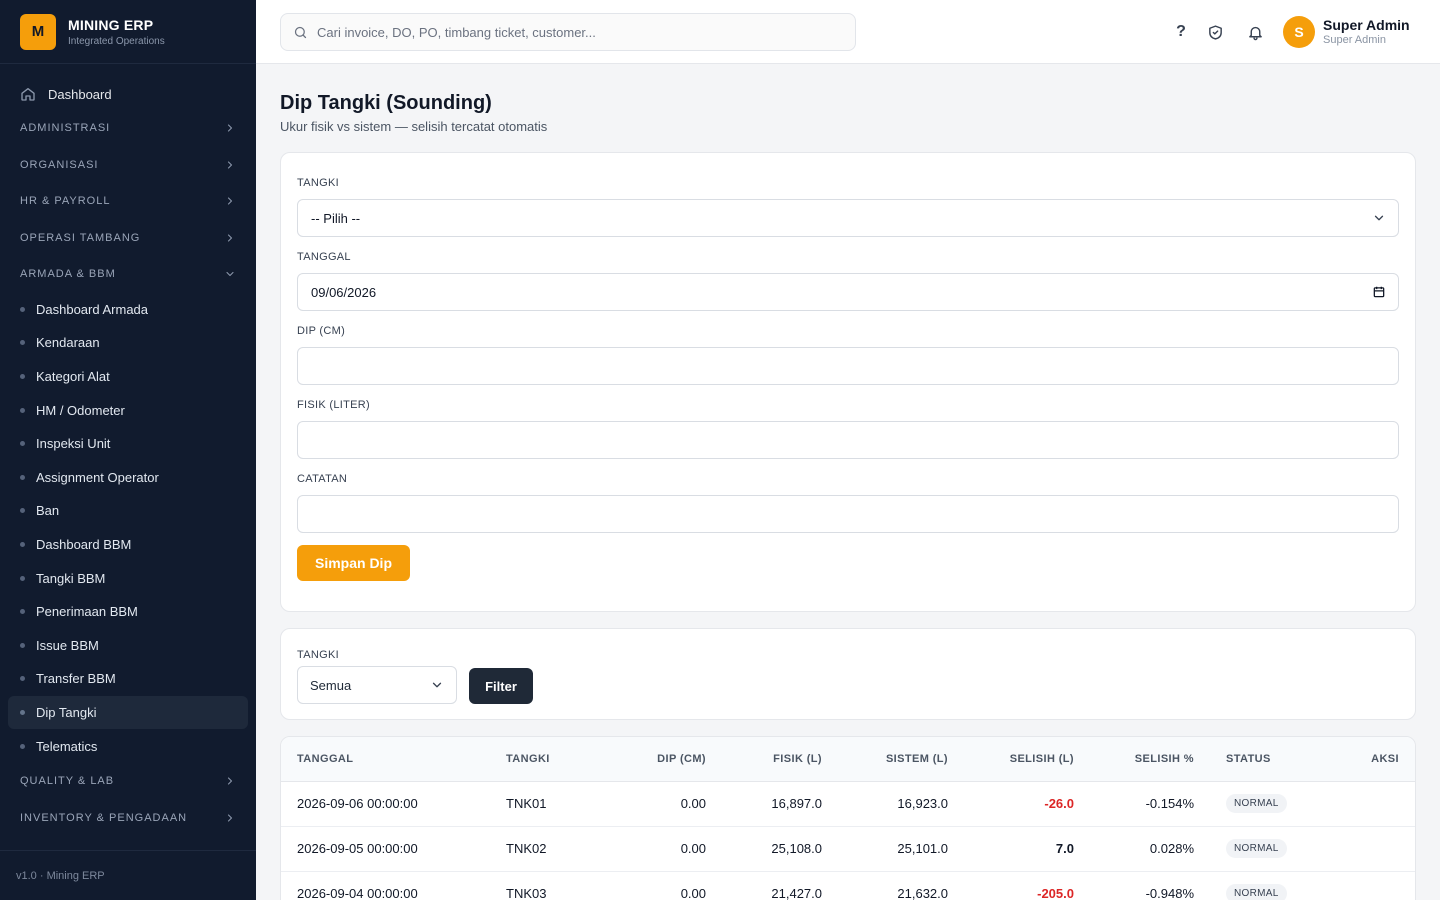 This screenshot has width=1440, height=900. Describe the element at coordinates (128, 511) in the screenshot. I see `sidebar-item-ban: Ban` at that location.